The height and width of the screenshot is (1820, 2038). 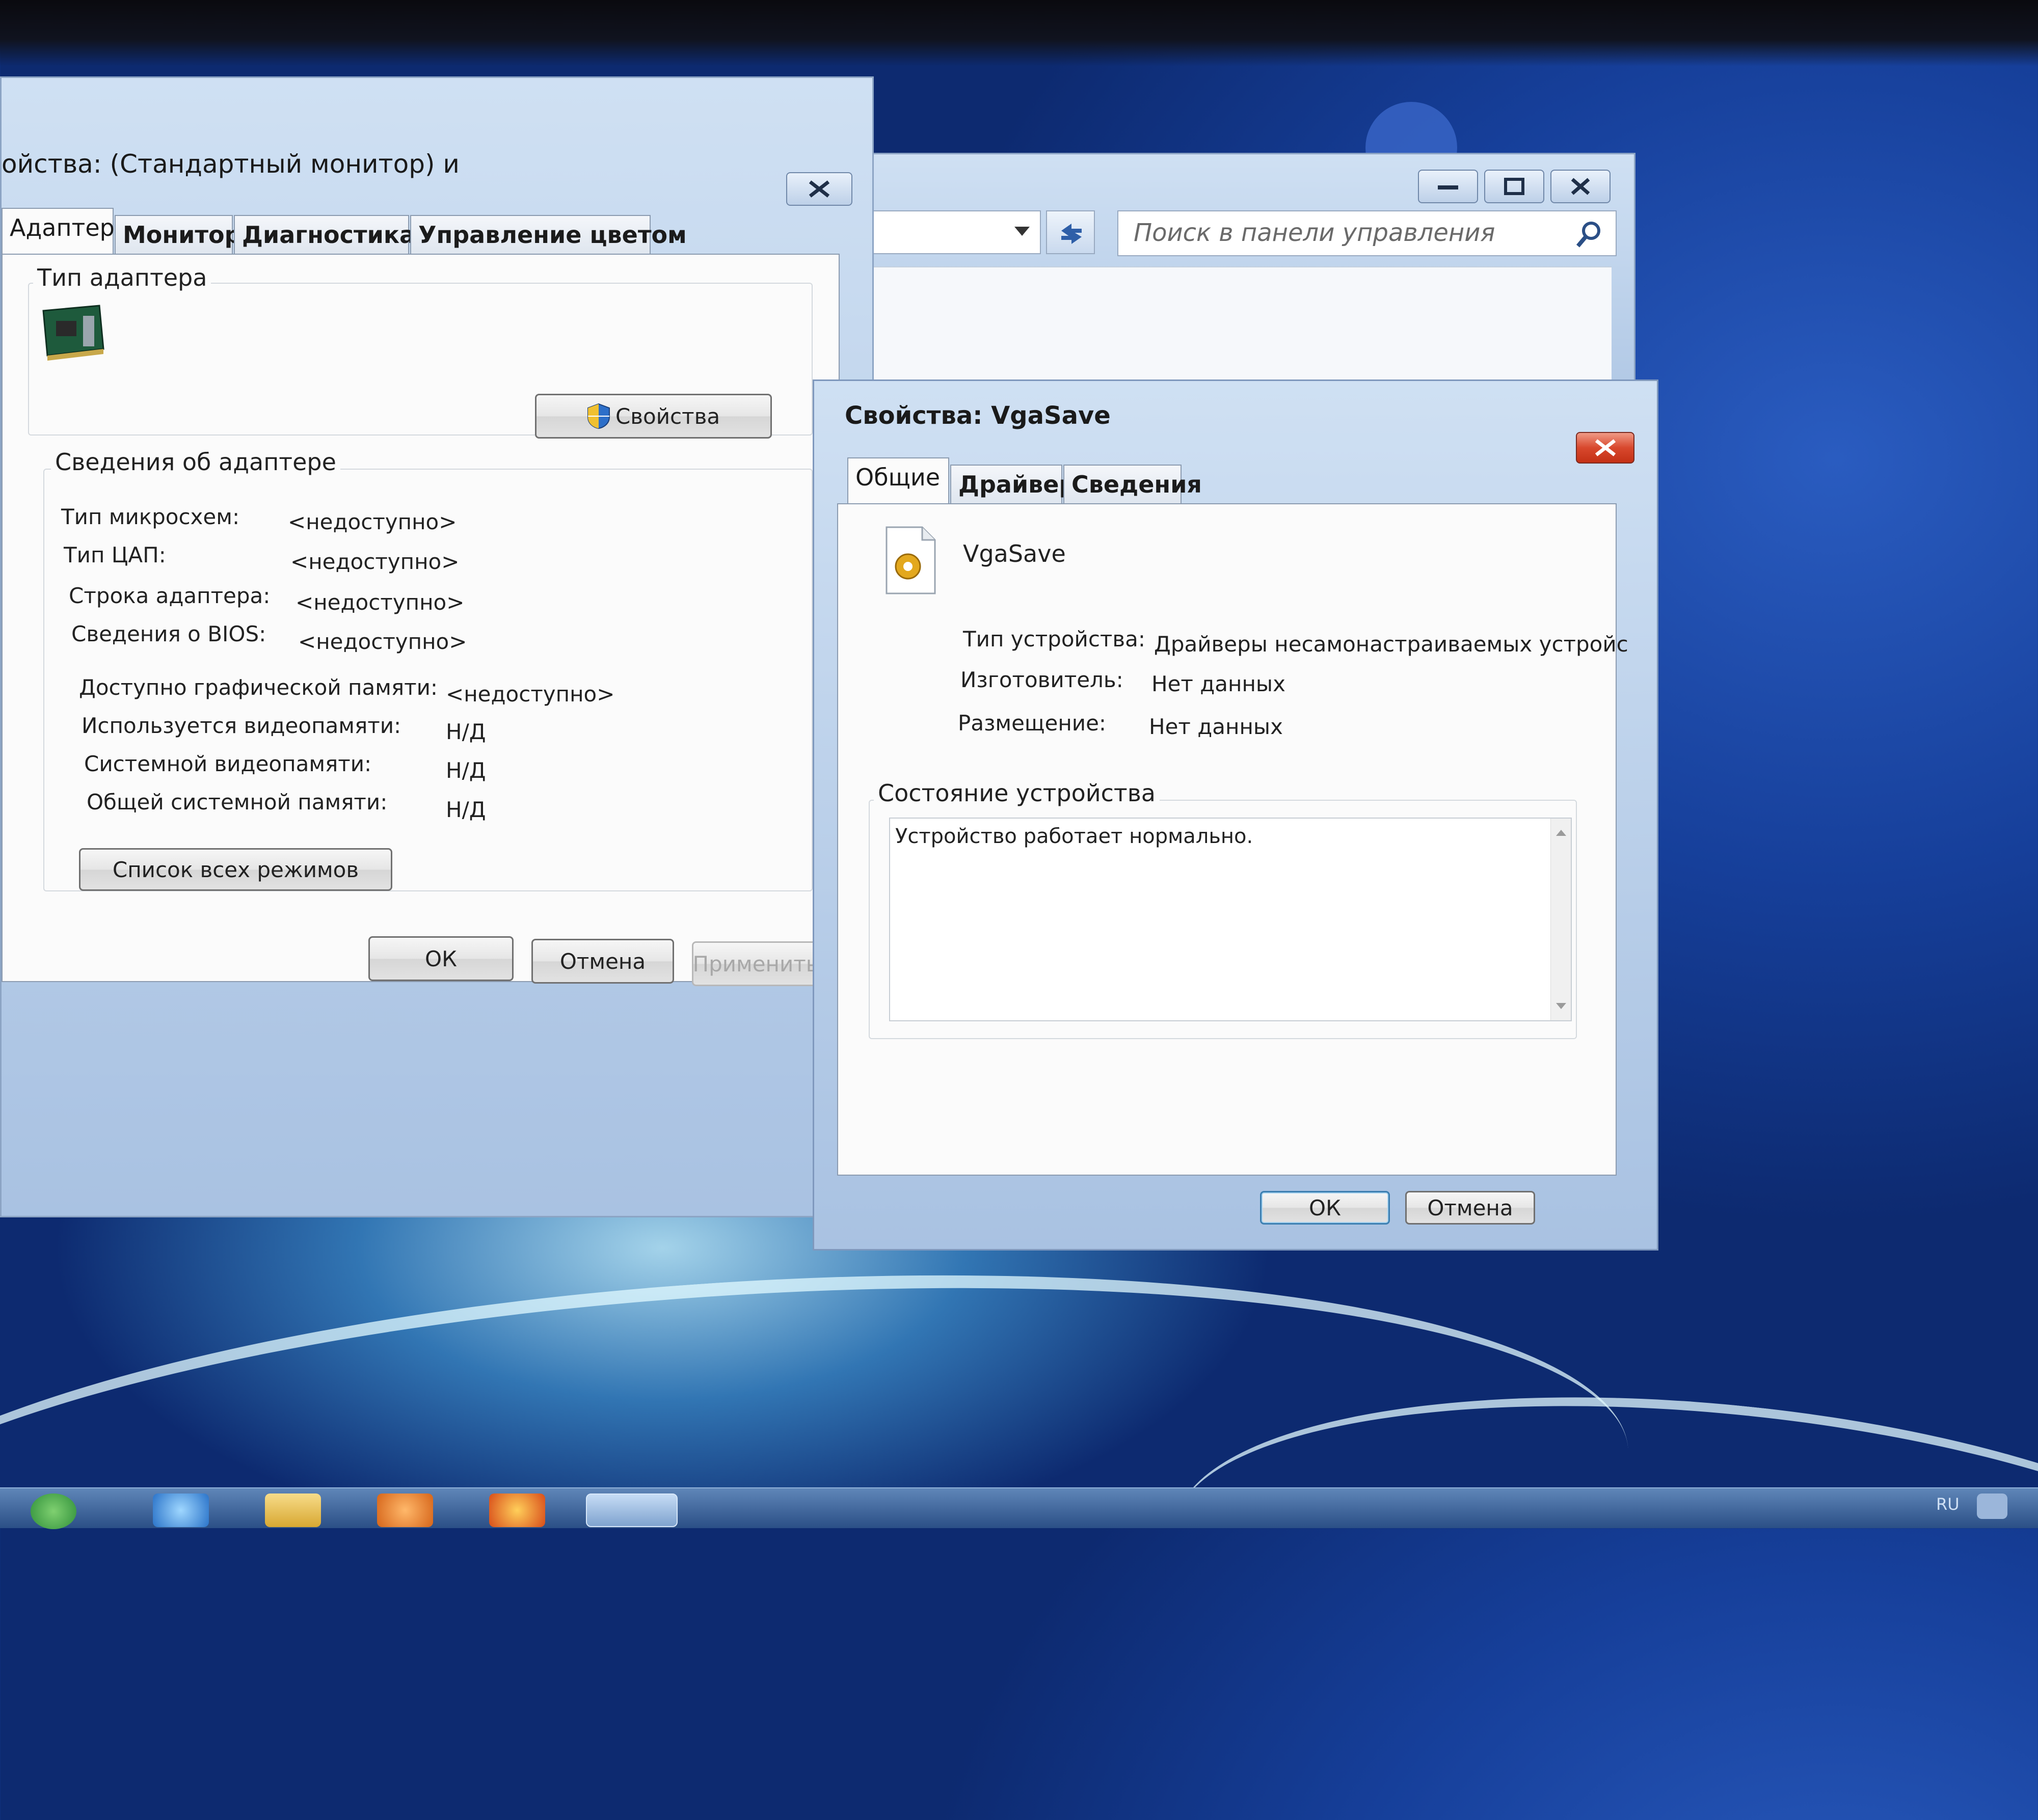 I want to click on taskbar: RU, so click(x=1019, y=1508).